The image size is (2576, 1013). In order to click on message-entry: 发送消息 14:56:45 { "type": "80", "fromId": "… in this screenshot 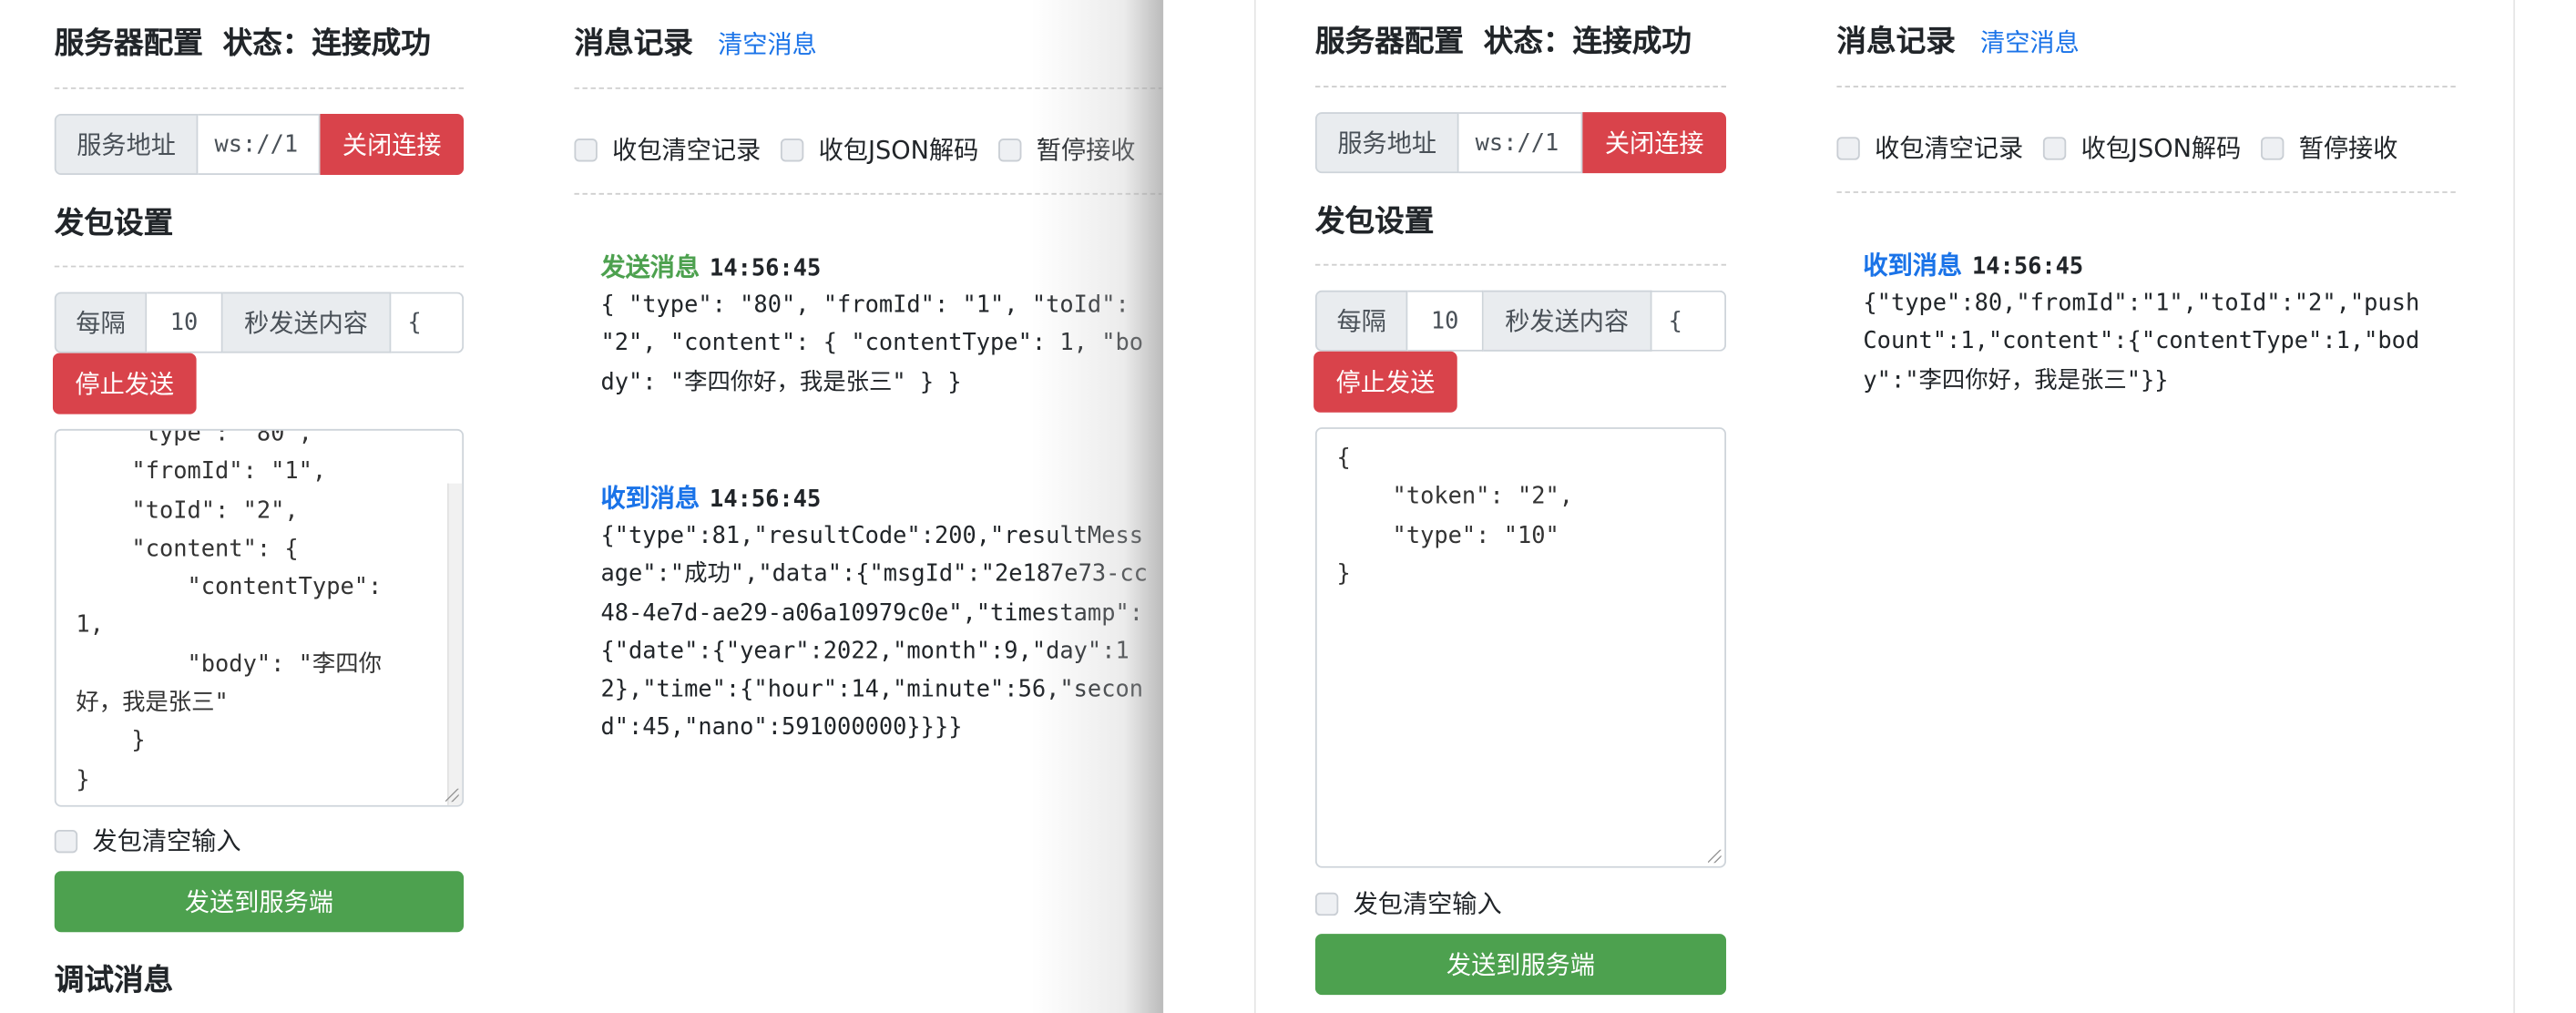, I will do `click(876, 325)`.